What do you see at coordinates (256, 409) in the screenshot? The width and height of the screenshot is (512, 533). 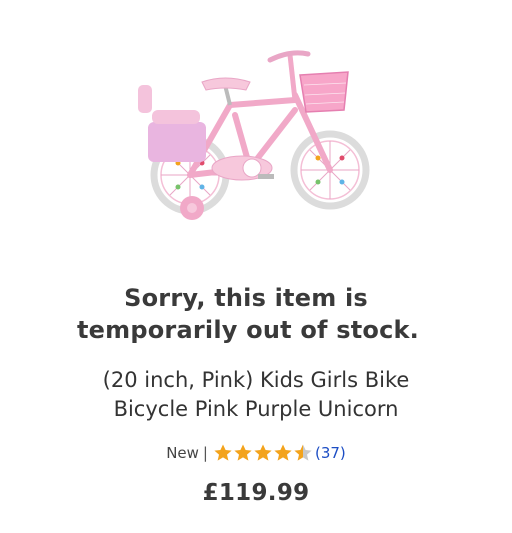 I see `product-title-line2: Bicycle Pink Purple Unicorn` at bounding box center [256, 409].